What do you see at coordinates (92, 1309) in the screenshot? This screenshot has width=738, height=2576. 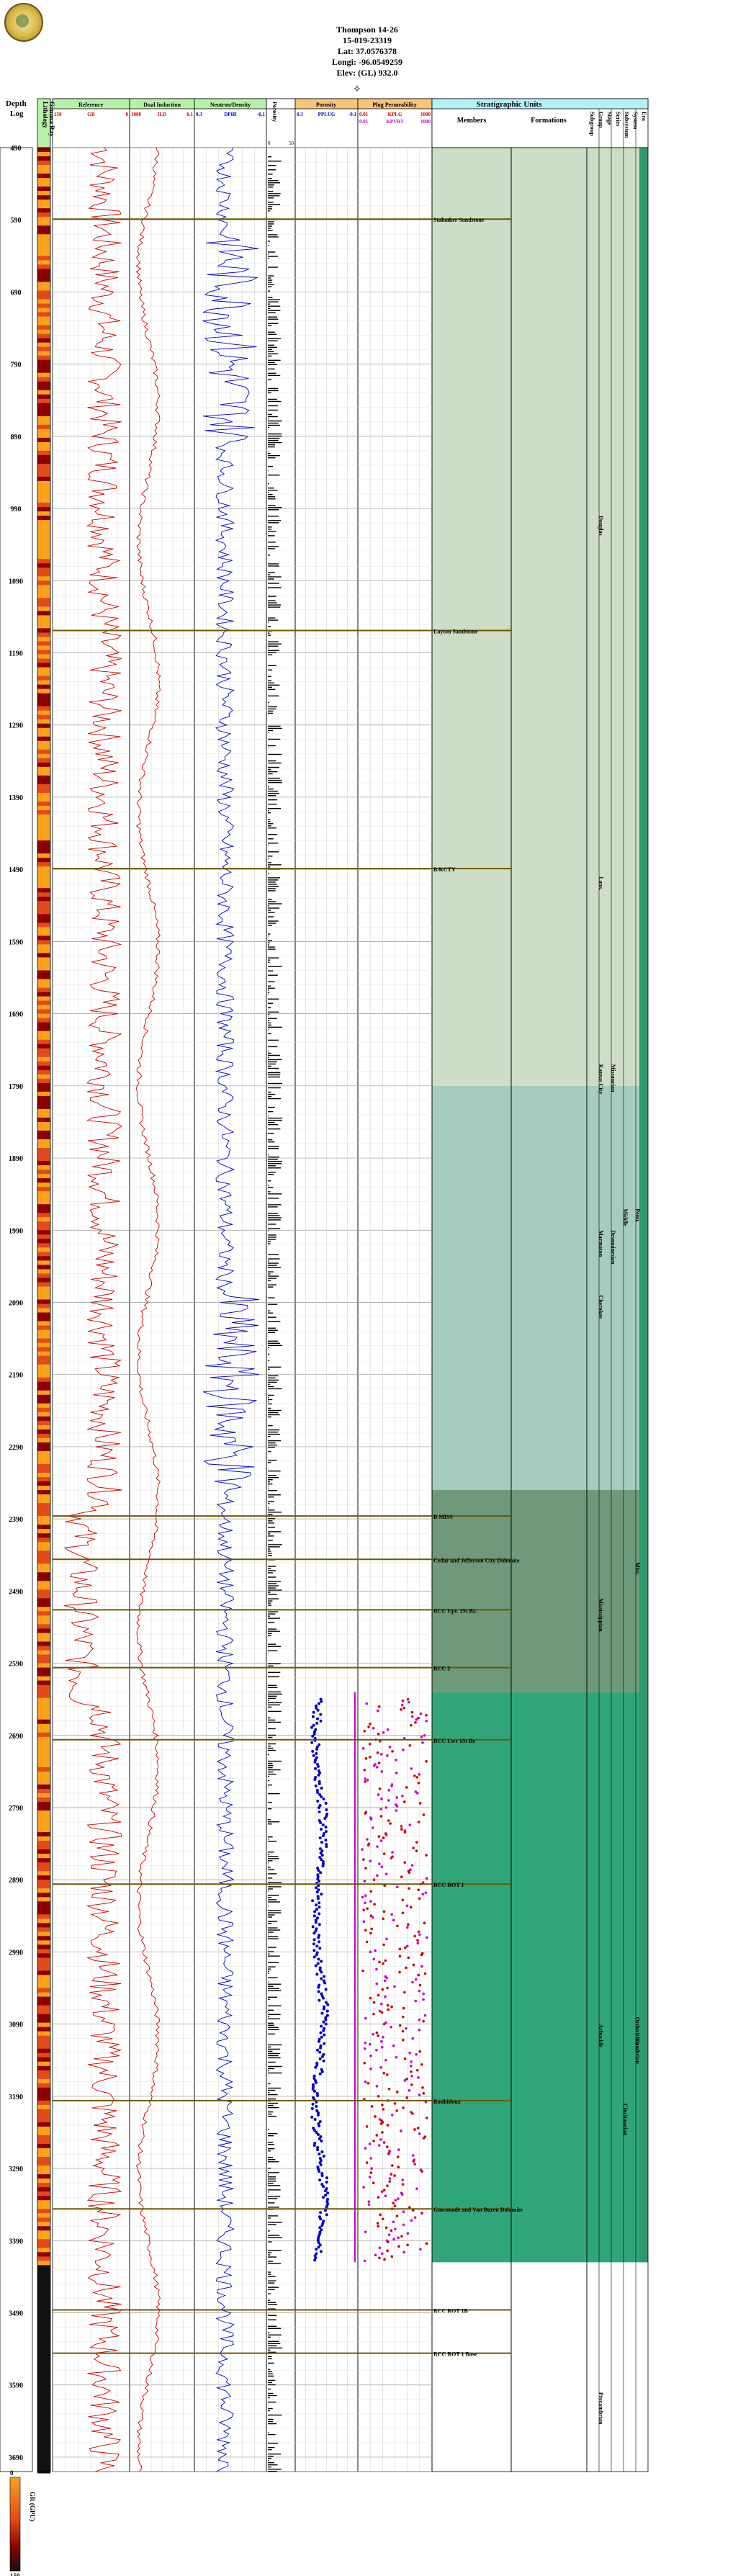 I see `gr-curve` at bounding box center [92, 1309].